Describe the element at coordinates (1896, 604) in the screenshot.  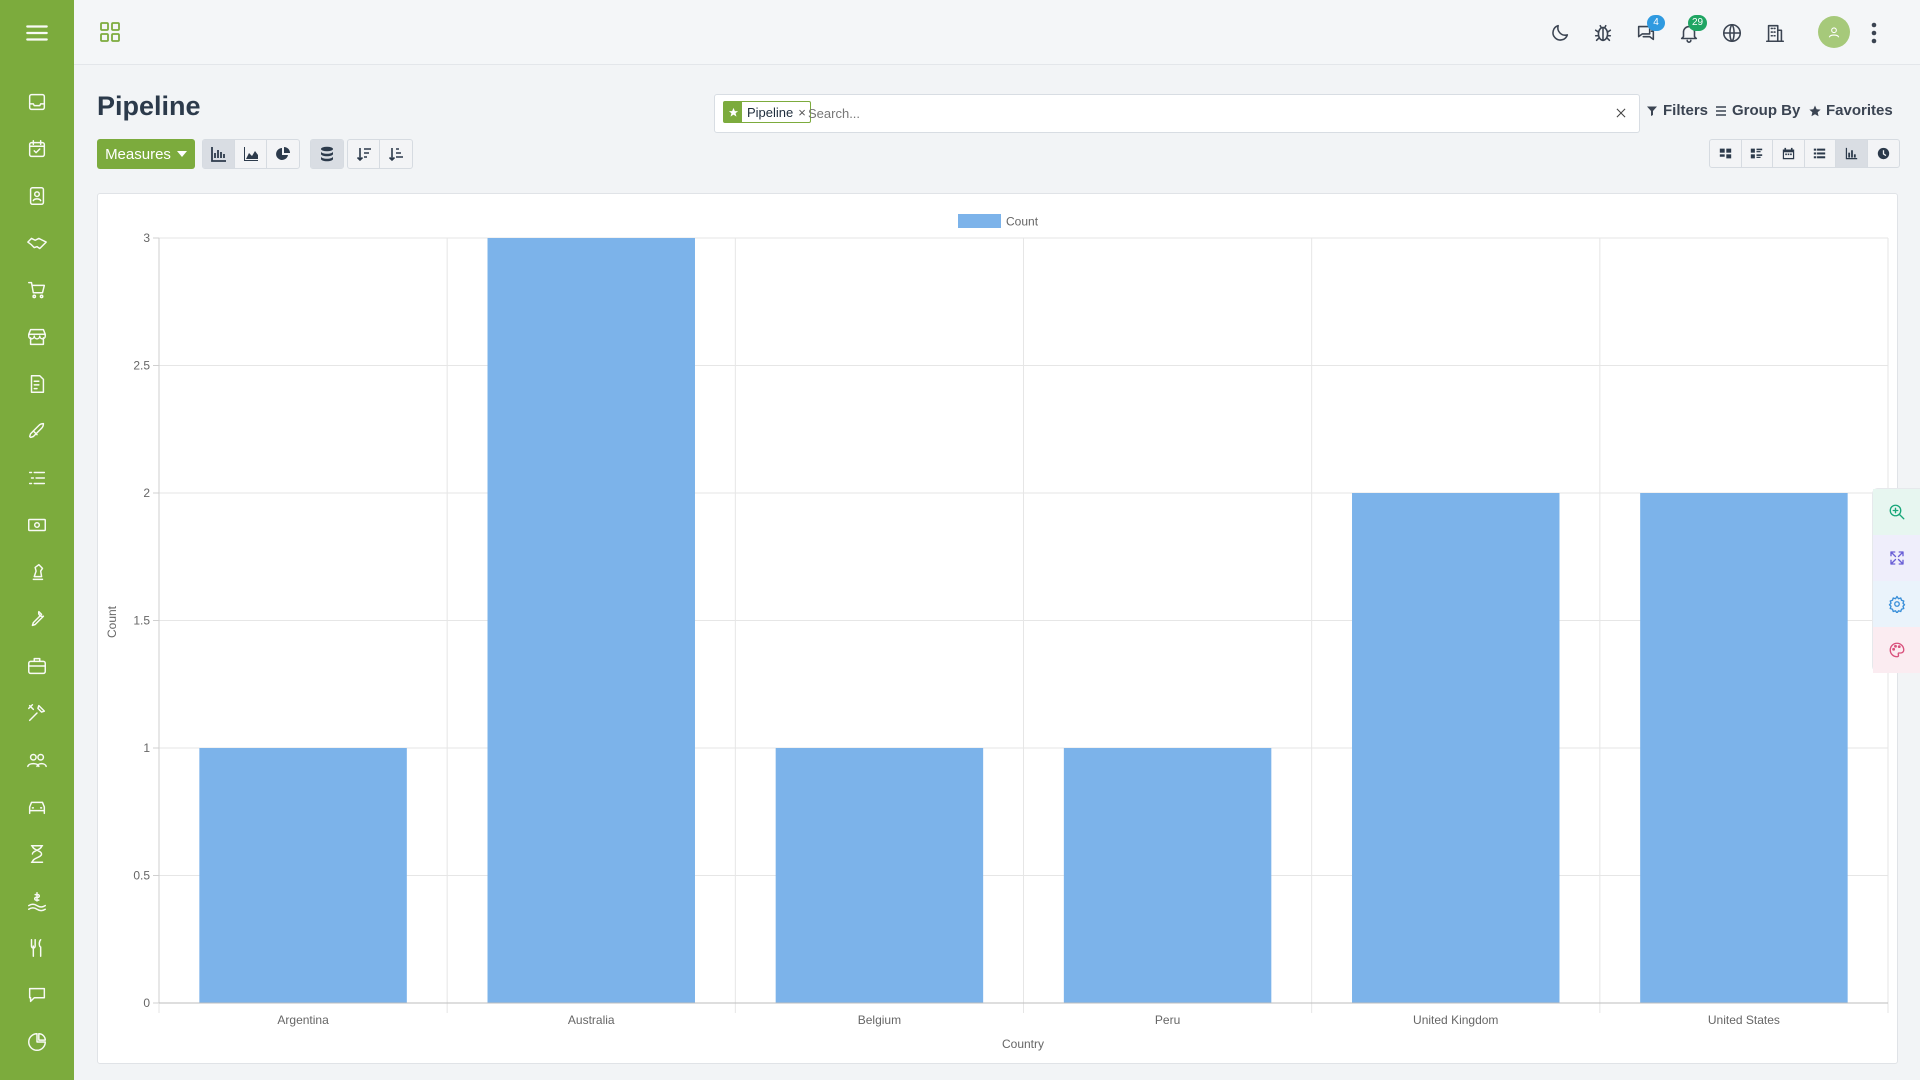
I see `settings-tool-button` at that location.